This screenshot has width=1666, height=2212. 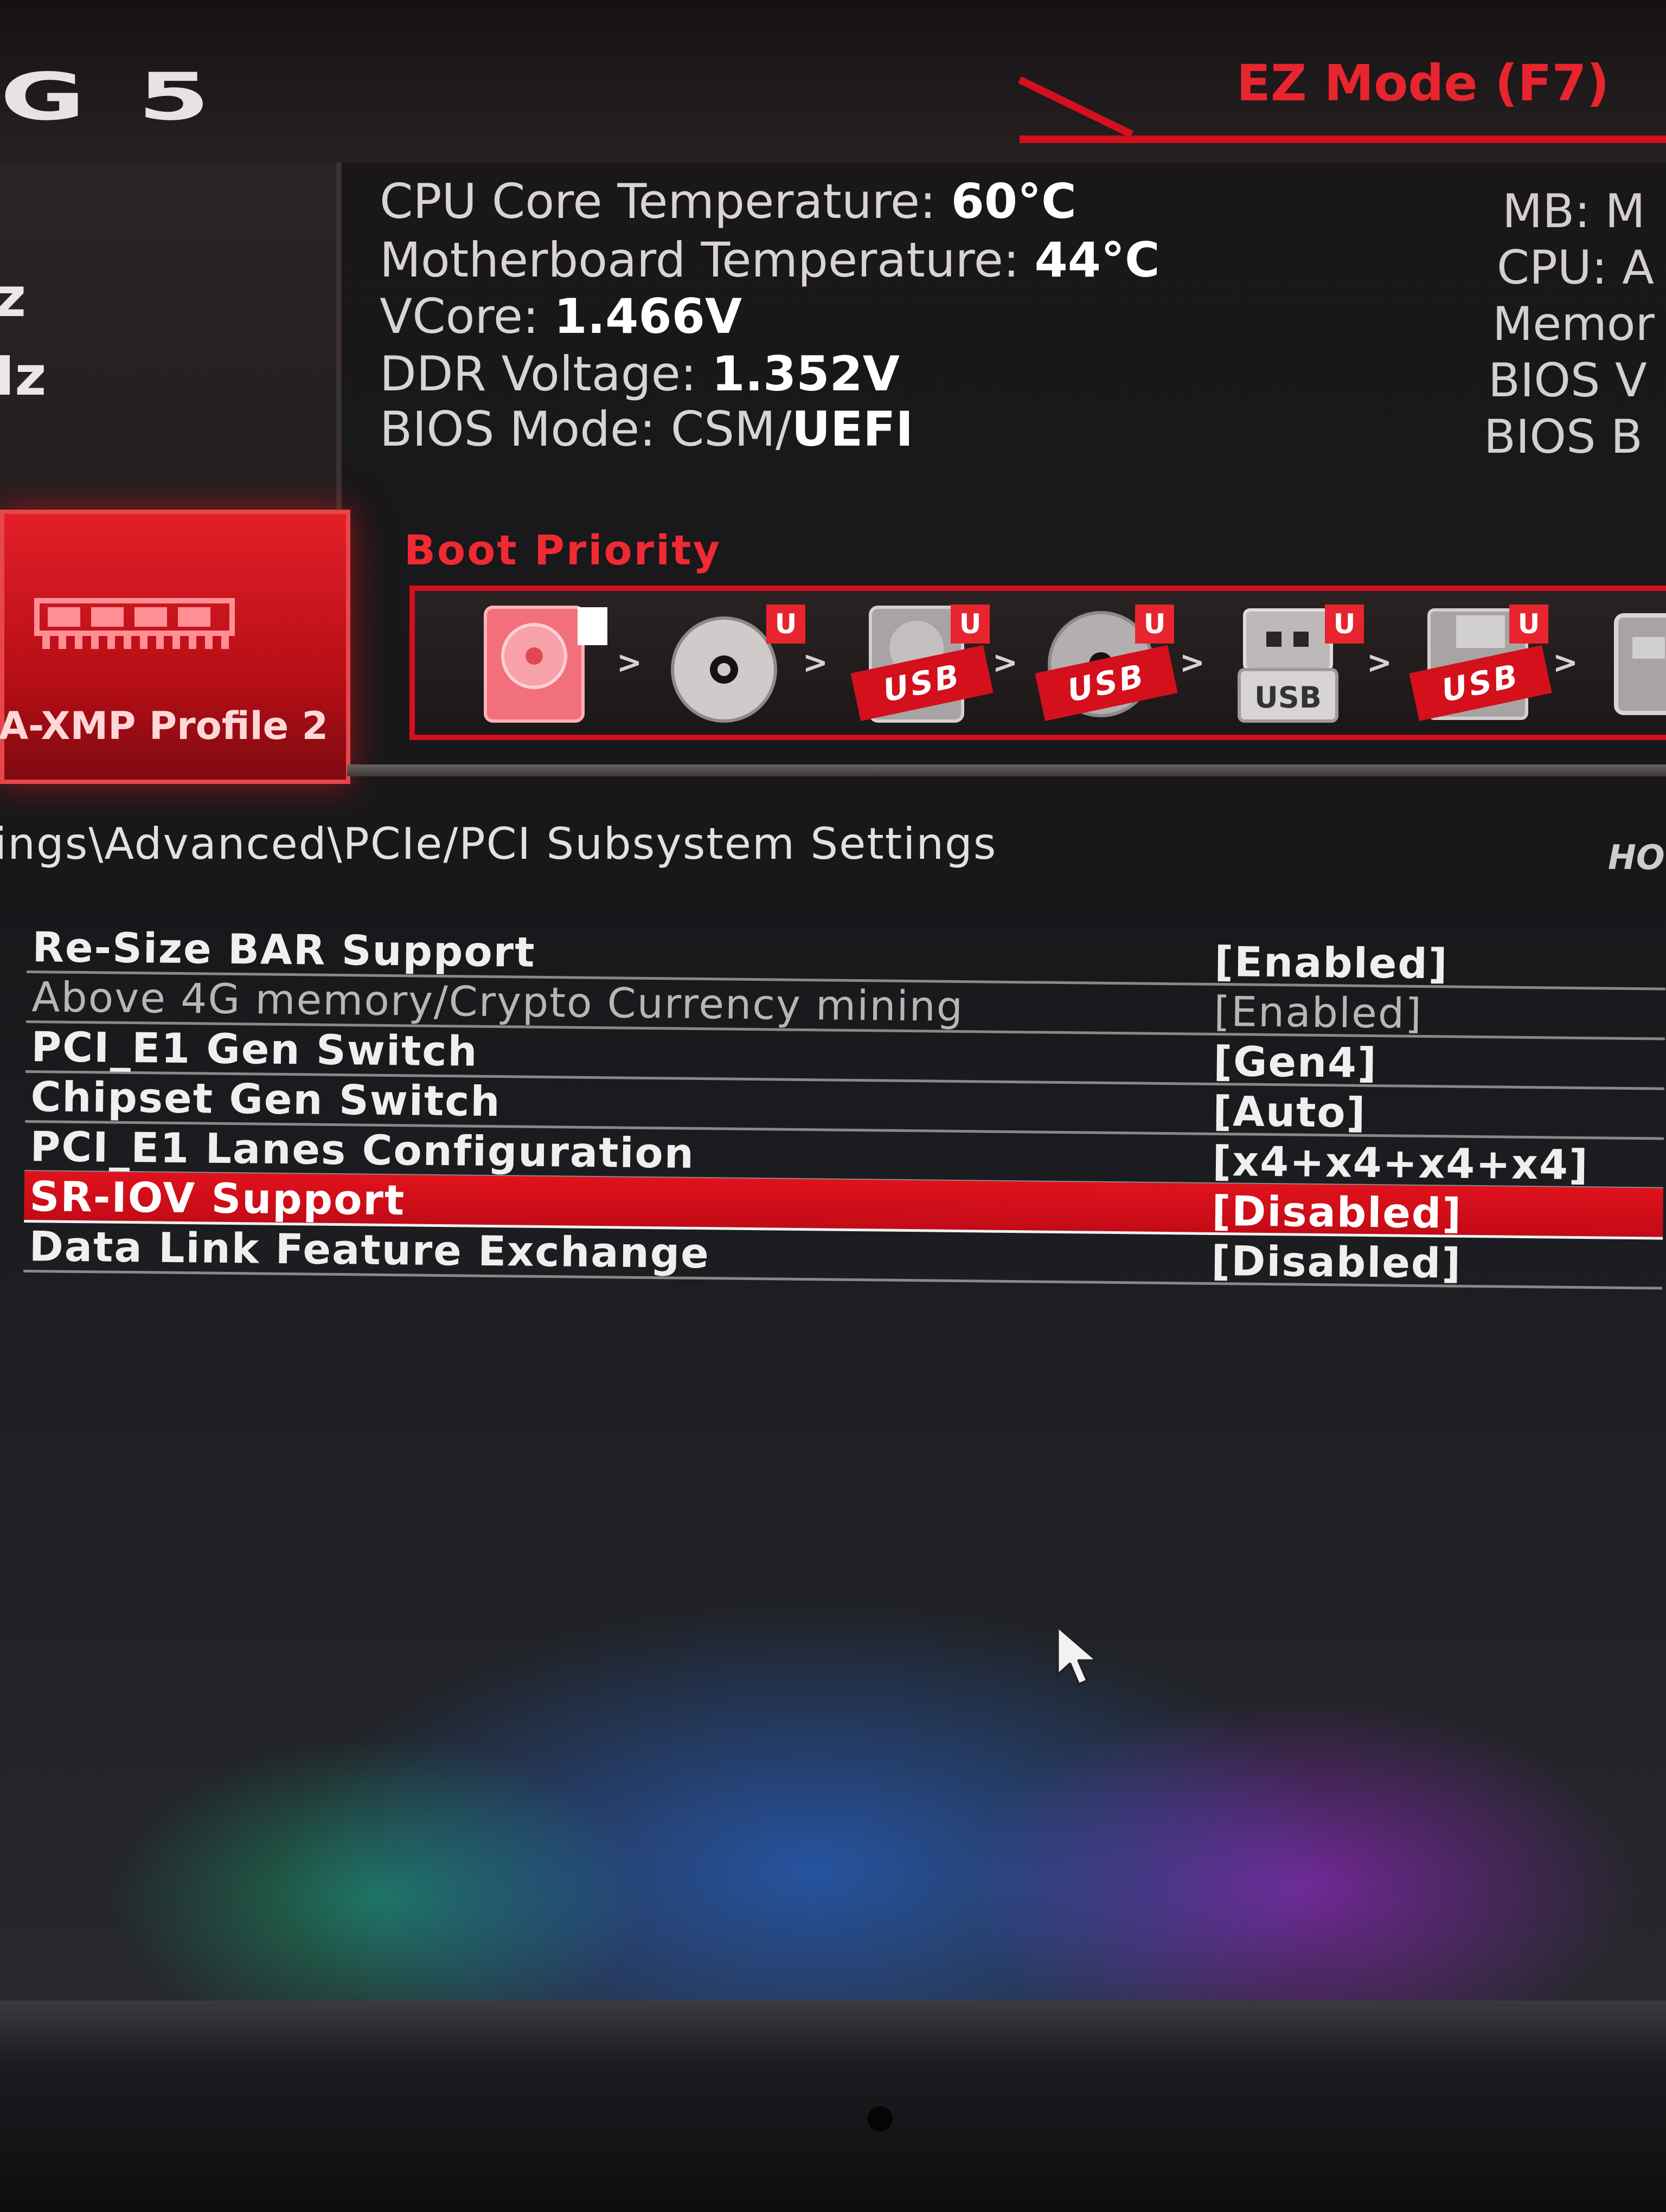 I want to click on mb-info: MB: M, so click(x=1574, y=211).